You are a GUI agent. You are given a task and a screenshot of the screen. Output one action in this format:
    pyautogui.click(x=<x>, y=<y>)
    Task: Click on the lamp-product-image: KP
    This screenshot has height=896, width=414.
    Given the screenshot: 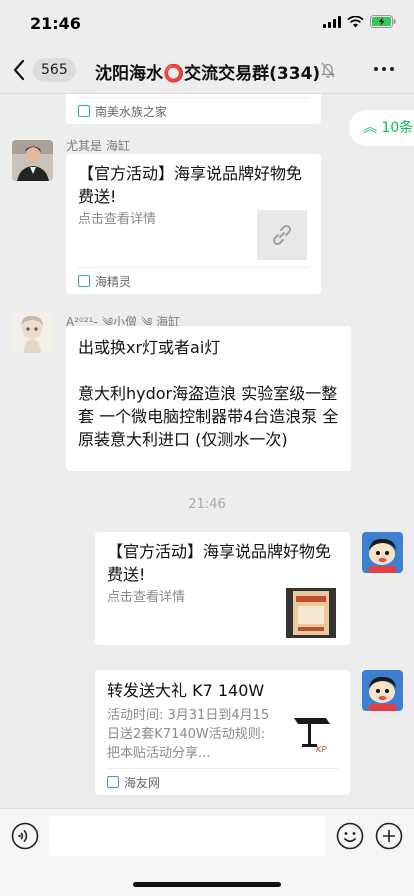 What is the action you would take?
    pyautogui.click(x=311, y=733)
    